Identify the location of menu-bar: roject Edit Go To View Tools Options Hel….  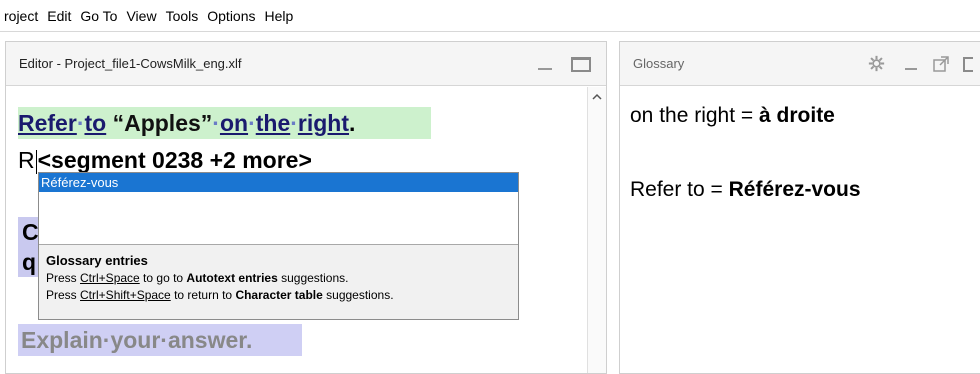
(490, 16).